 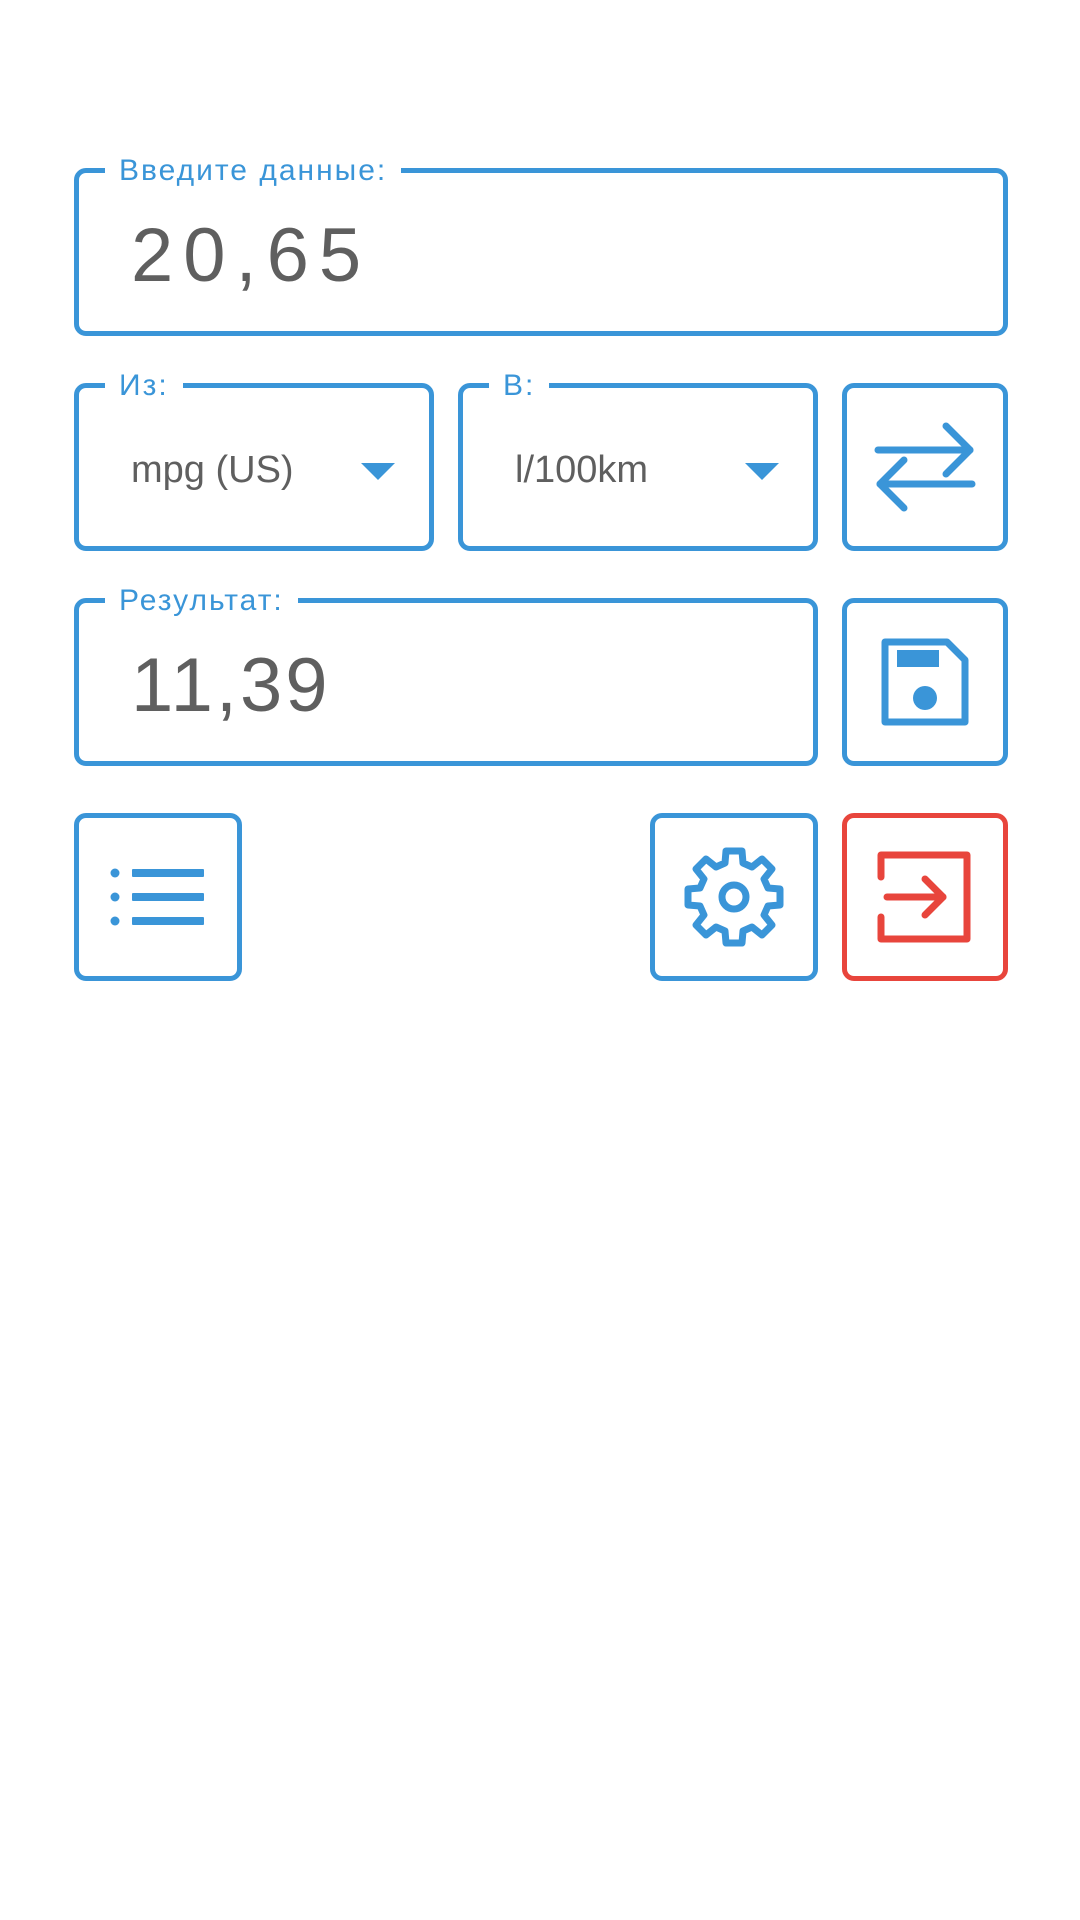 I want to click on input-value: 20,65, so click(x=251, y=256).